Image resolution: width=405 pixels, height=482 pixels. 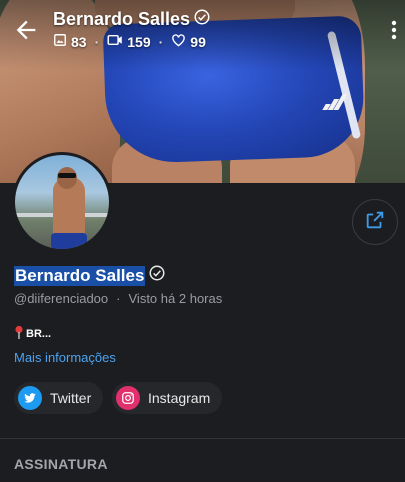 I want to click on instagram-label: Instagram, so click(x=179, y=398).